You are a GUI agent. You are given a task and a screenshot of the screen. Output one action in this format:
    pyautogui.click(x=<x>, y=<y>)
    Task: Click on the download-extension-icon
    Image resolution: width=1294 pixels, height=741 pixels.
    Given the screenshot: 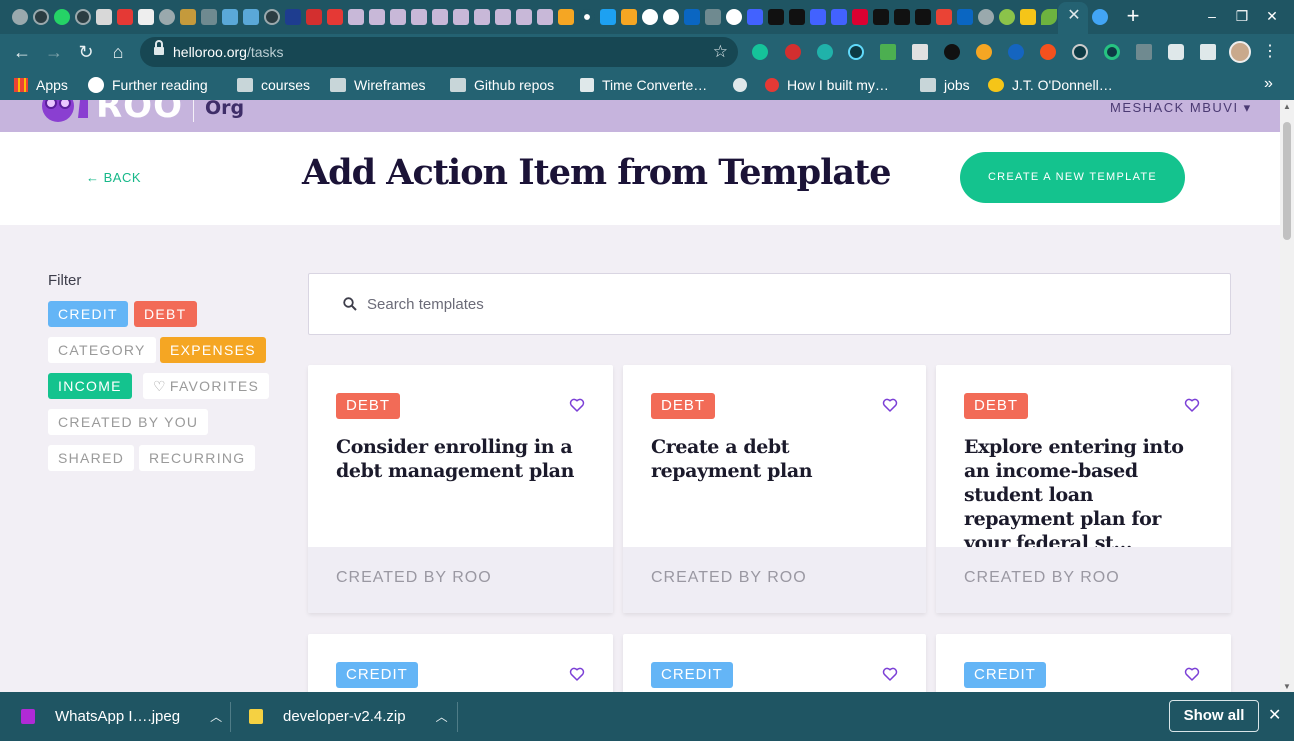 What is the action you would take?
    pyautogui.click(x=888, y=52)
    